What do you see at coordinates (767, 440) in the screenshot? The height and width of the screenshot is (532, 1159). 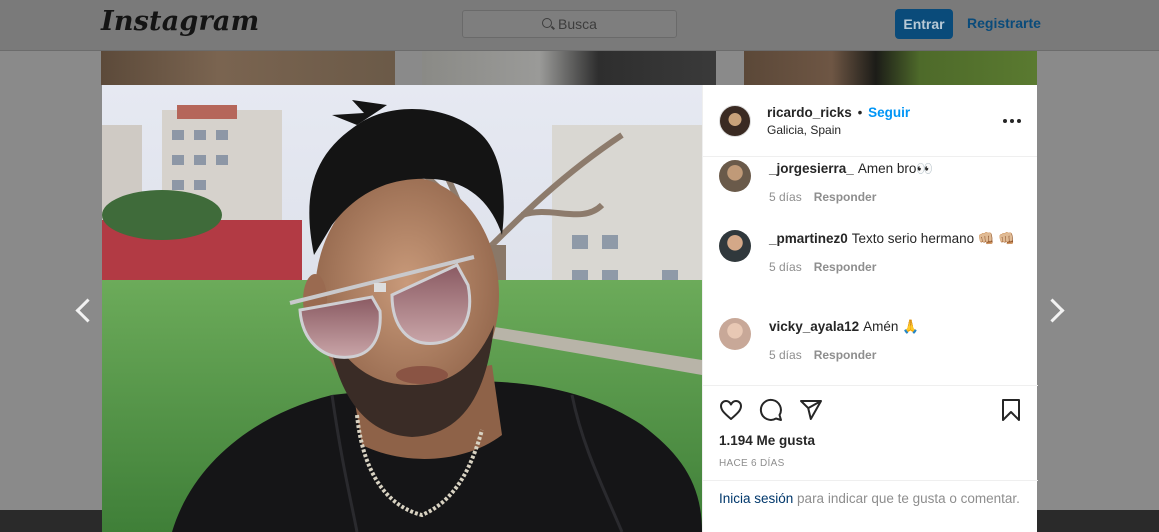 I see `likes-count: 1.194 Me gusta` at bounding box center [767, 440].